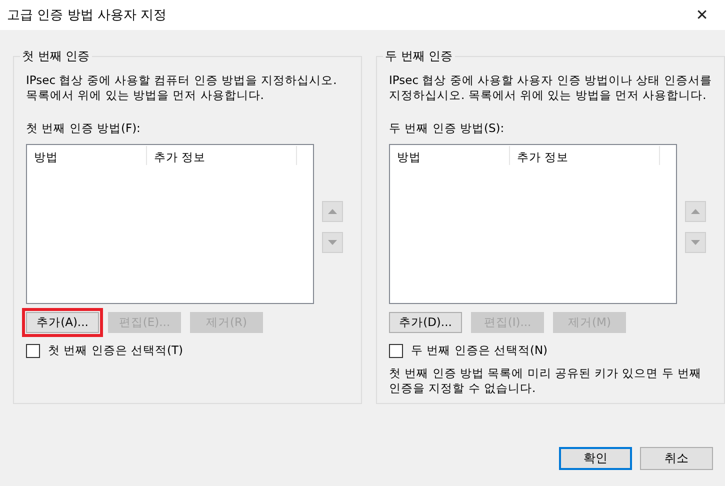 The image size is (725, 486). Describe the element at coordinates (56, 56) in the screenshot. I see `group-title: 첫 번째 인증` at that location.